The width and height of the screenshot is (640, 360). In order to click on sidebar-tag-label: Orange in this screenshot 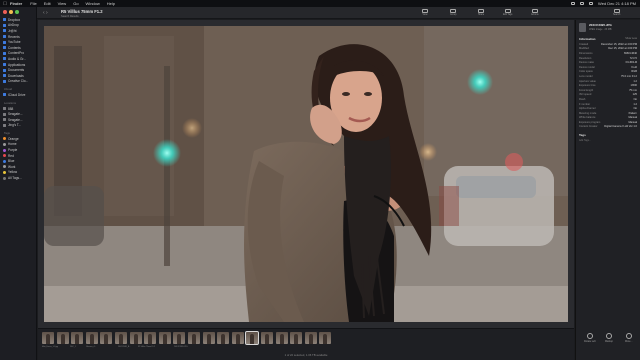, I will do `click(13, 138)`.